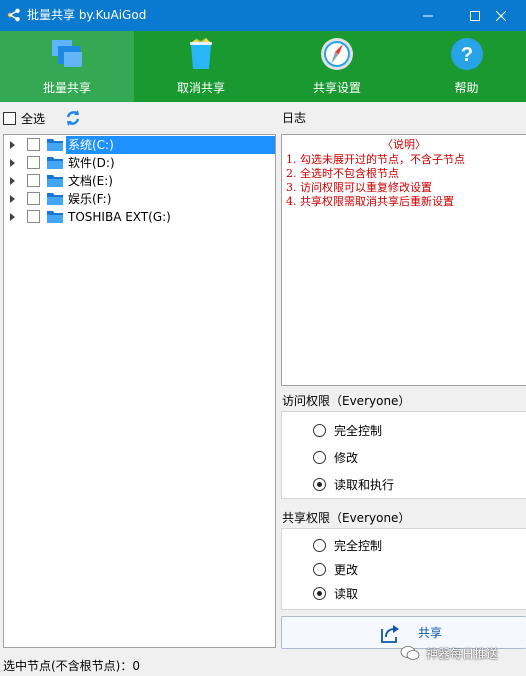 This screenshot has height=676, width=526. Describe the element at coordinates (466, 88) in the screenshot. I see `tab-help-label: 帮助` at that location.